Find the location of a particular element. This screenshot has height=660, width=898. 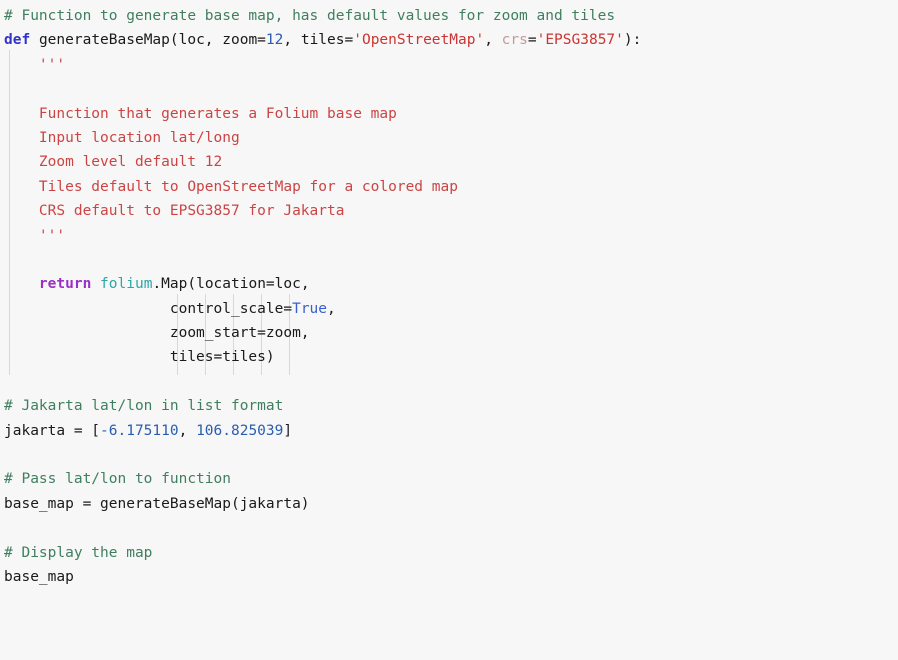

code-token-plain: jakarta = [ is located at coordinates (52, 430).